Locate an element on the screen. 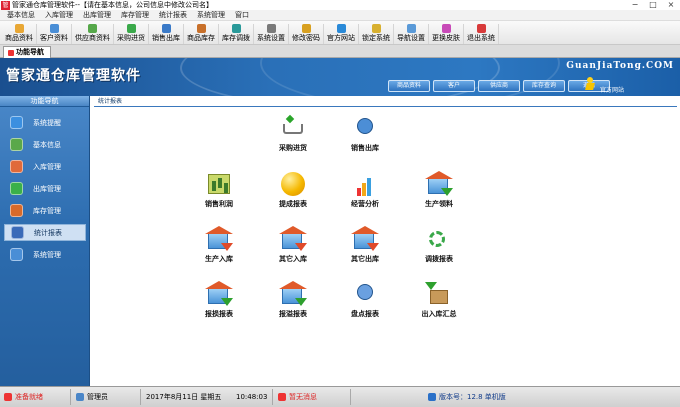 The width and height of the screenshot is (680, 407). sidebar-item-label: 系统提醒 is located at coordinates (47, 122).